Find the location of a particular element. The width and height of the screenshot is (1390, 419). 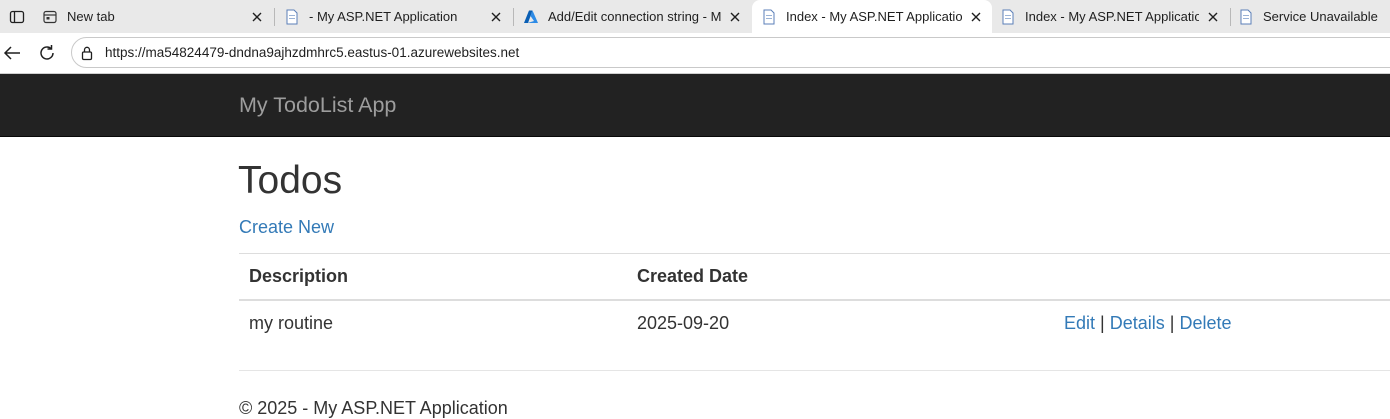

column-header-description: Description is located at coordinates (433, 277).